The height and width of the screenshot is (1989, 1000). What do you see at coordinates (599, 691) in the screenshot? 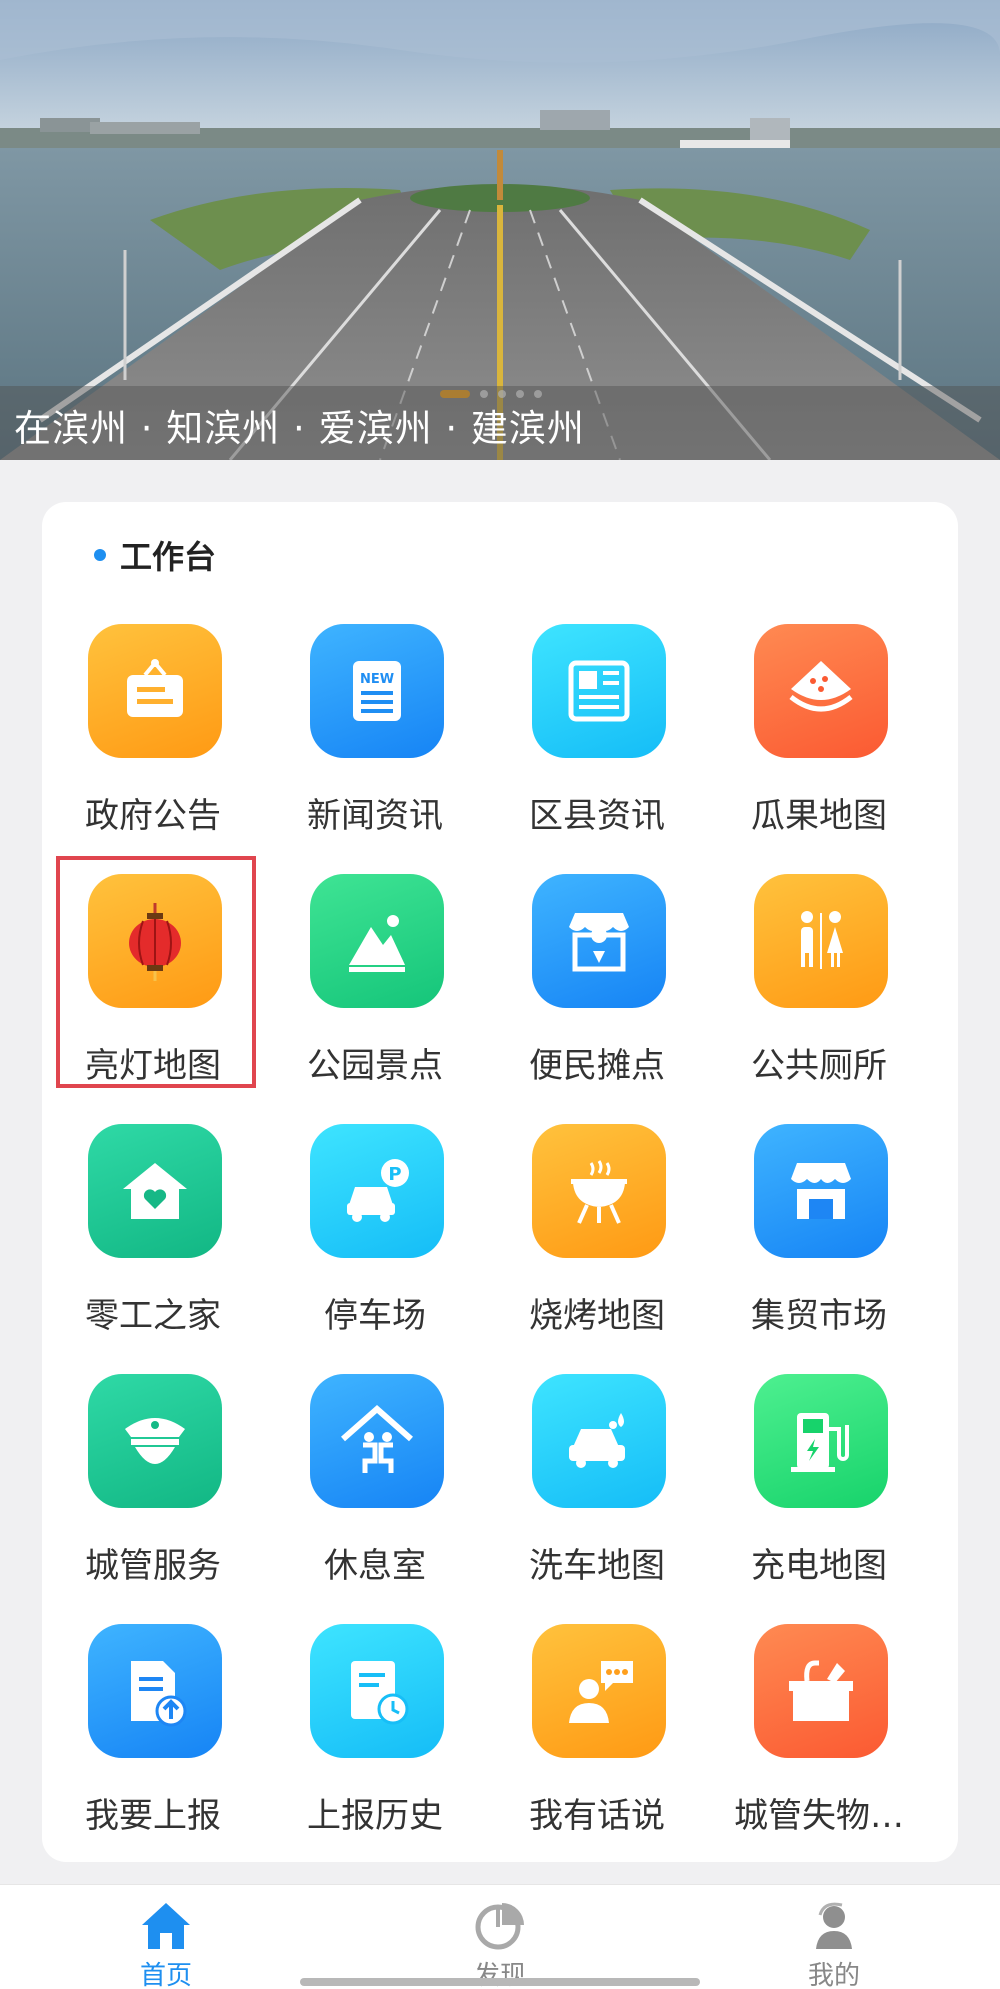
I see `newspaper-icon` at bounding box center [599, 691].